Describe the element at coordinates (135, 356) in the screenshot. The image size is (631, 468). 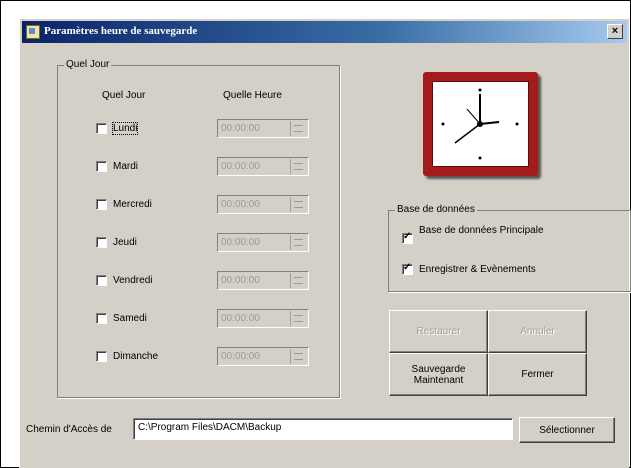
I see `day-label-dimanche: Dimanche` at that location.